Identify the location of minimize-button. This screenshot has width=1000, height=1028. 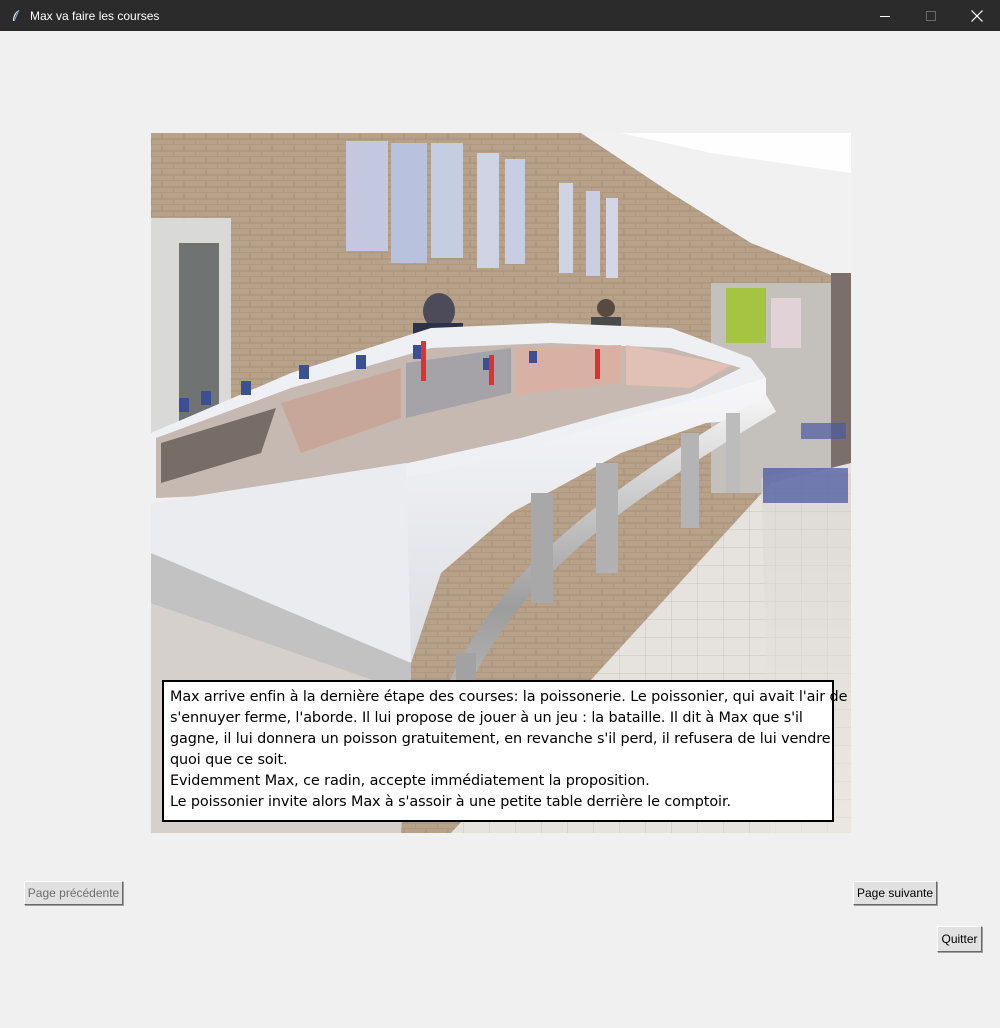
(885, 15).